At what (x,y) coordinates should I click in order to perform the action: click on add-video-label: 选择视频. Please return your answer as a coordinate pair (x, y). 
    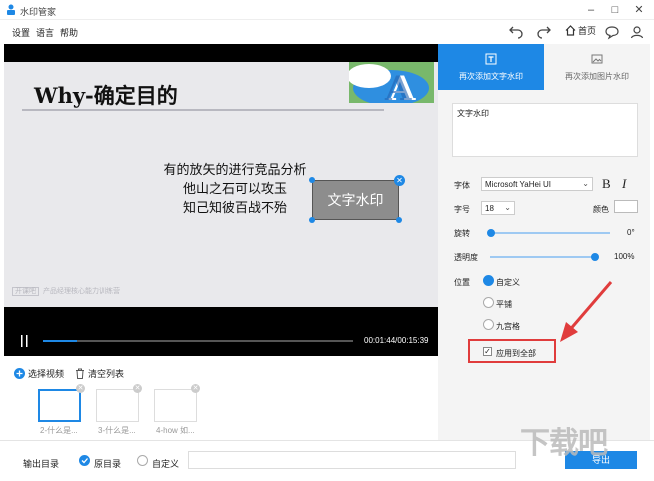
    Looking at the image, I should click on (46, 374).